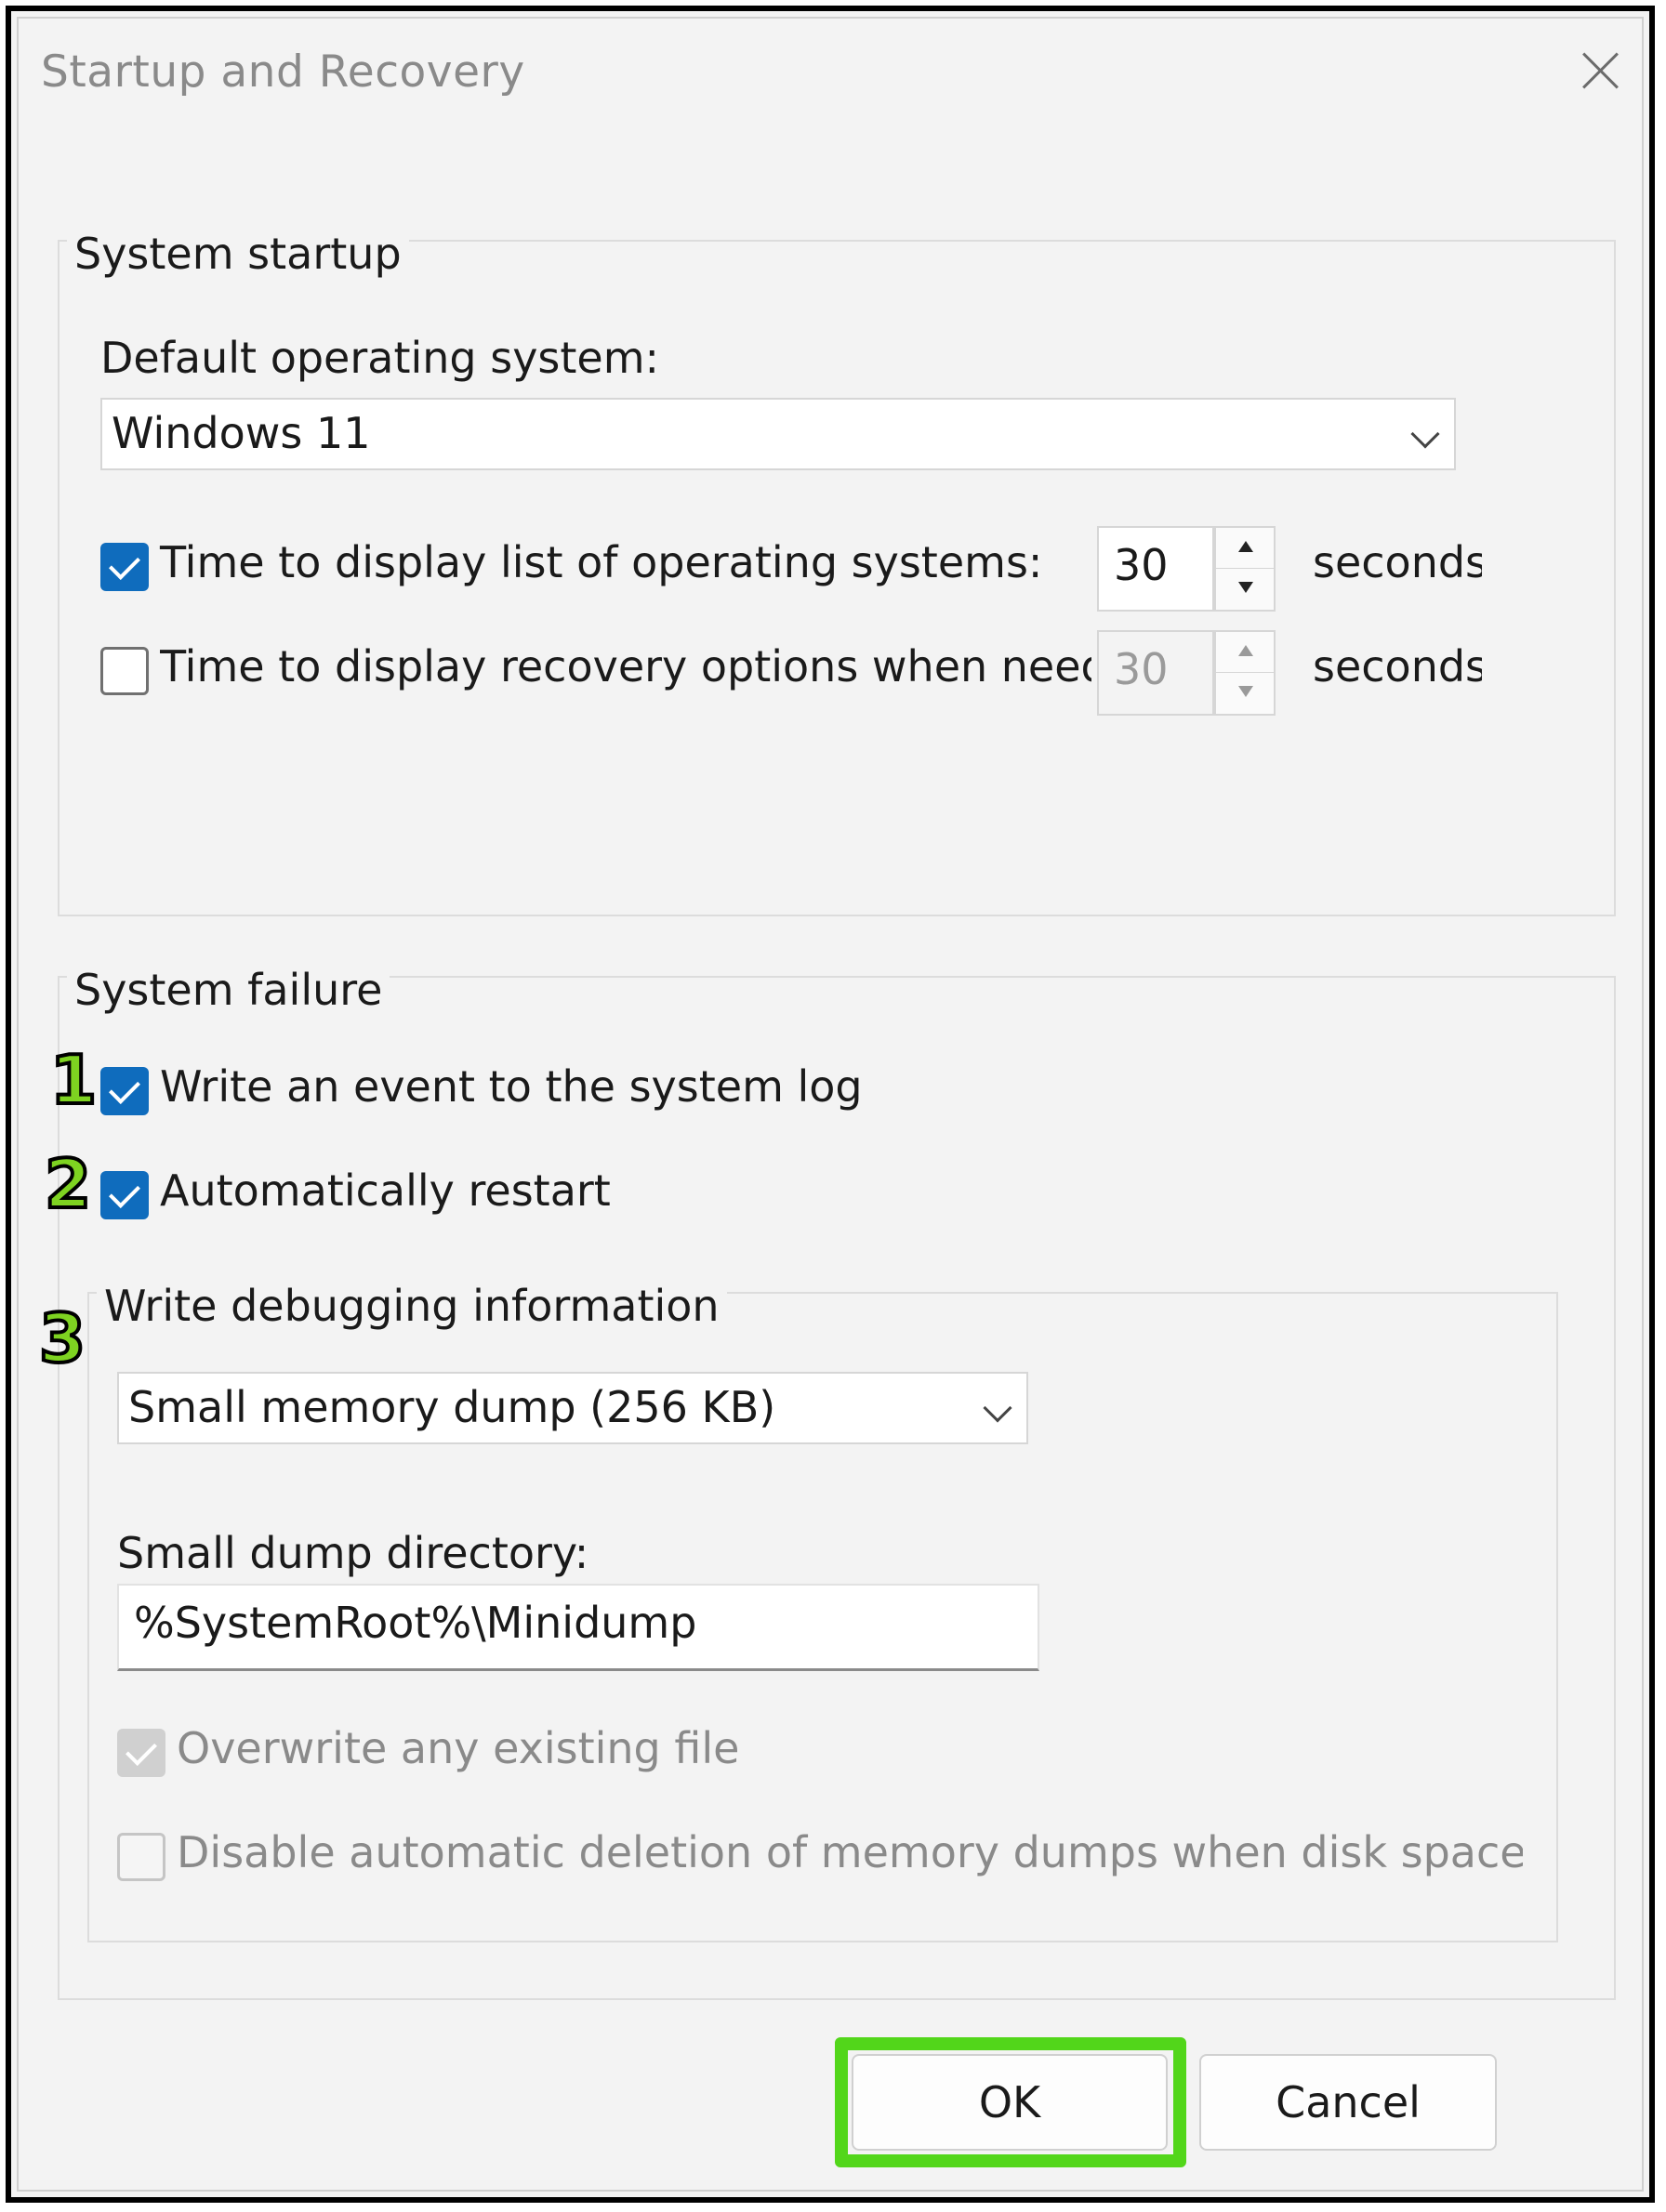 The width and height of the screenshot is (1666, 2212). I want to click on display-recovery-checkbox, so click(124, 671).